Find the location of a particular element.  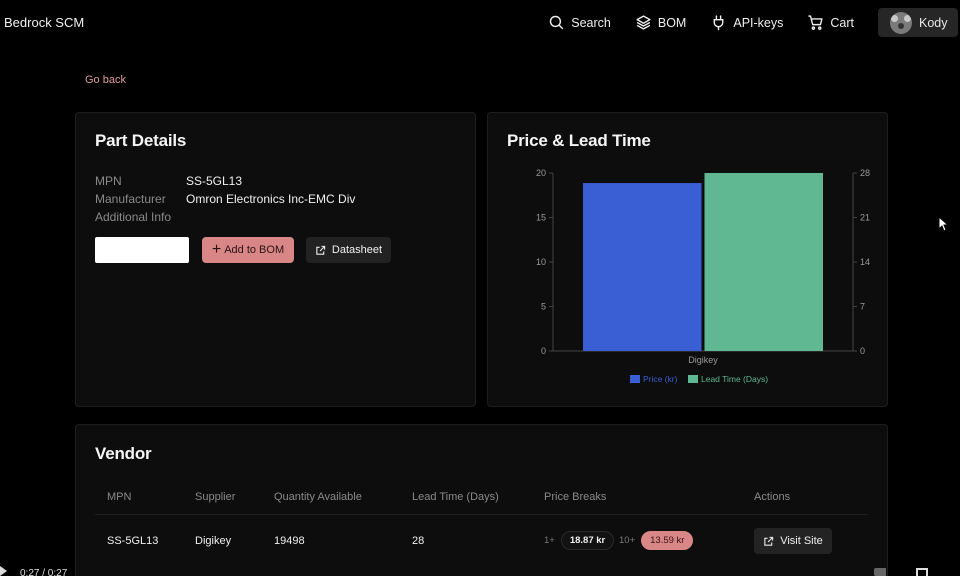

add-to-bom-button: + Add to BOM is located at coordinates (248, 250).